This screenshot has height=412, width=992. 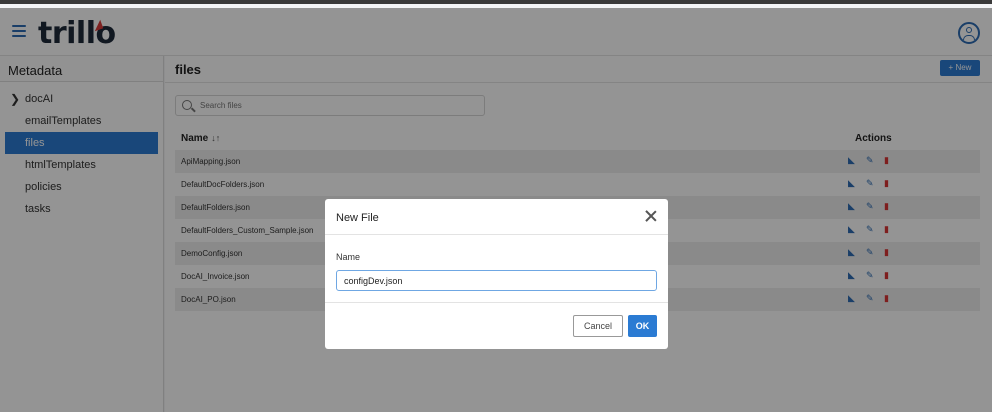 I want to click on cancel-button: Cancel, so click(x=598, y=326).